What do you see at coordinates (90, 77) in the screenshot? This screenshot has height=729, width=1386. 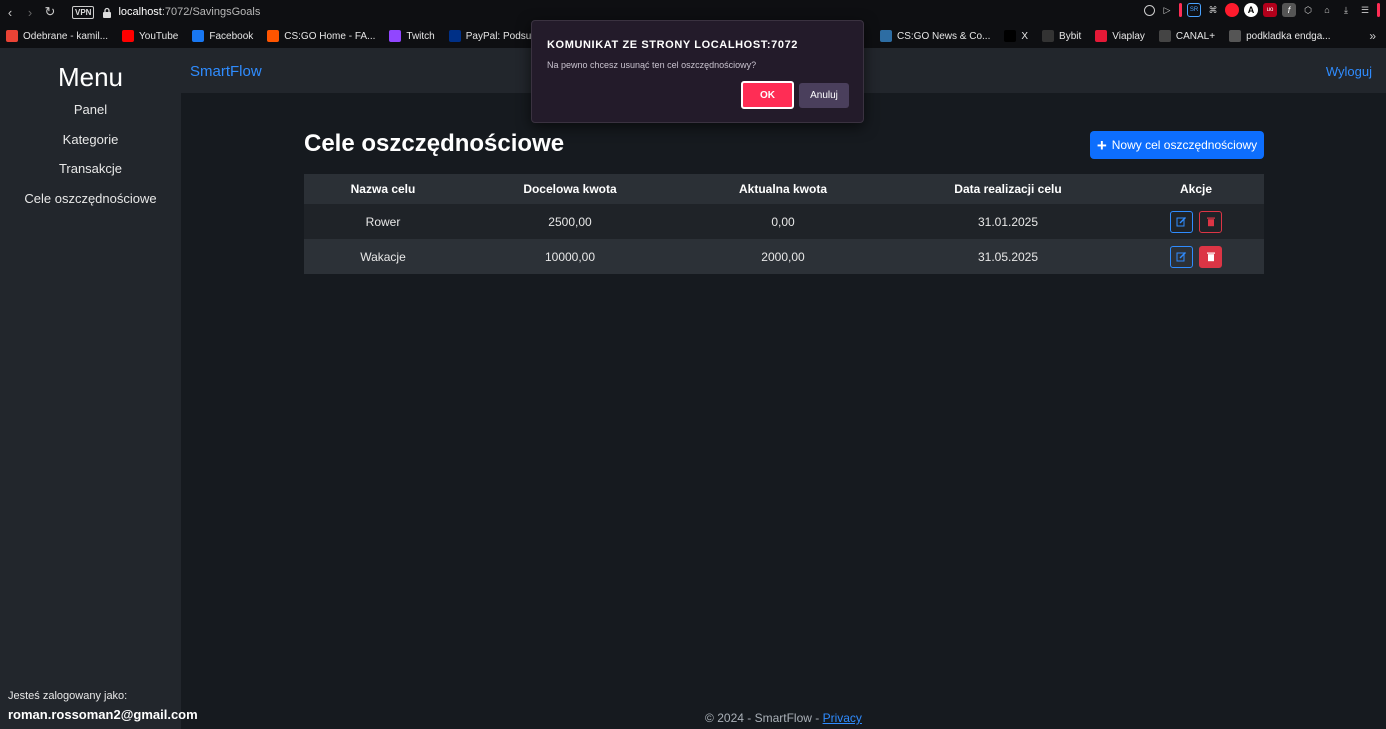 I see `menu-title: Menu` at bounding box center [90, 77].